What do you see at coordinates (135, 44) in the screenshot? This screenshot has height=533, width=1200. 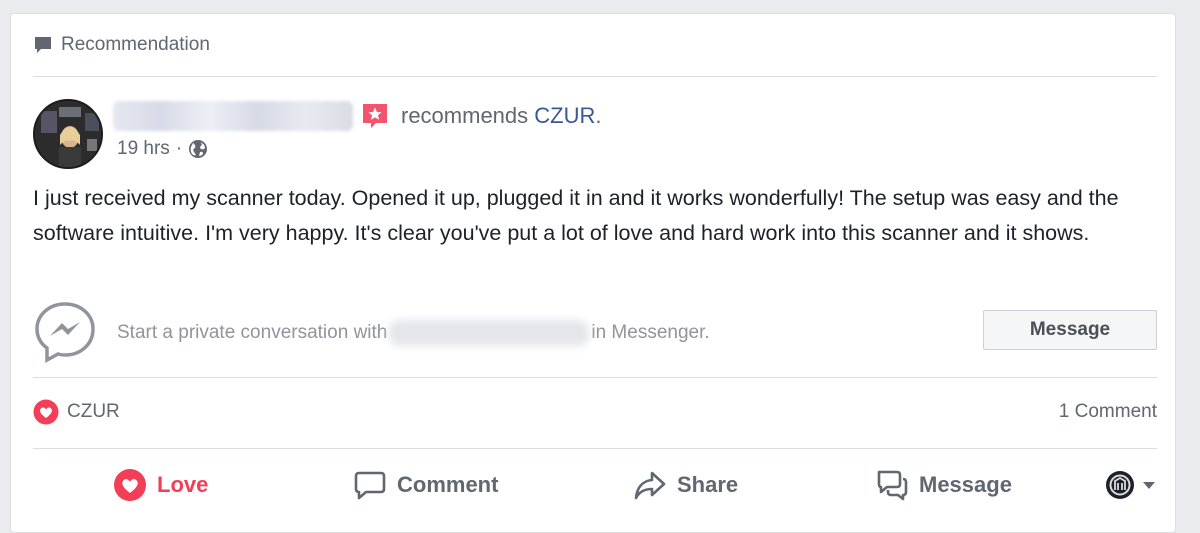 I see `header-label: Recommendation` at bounding box center [135, 44].